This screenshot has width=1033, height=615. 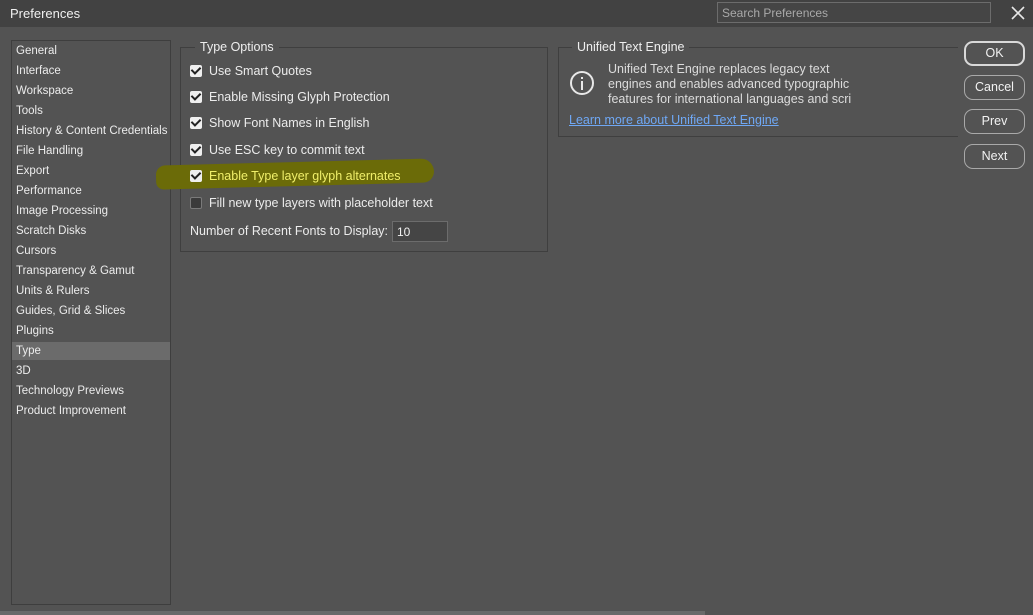 I want to click on info-icon, so click(x=582, y=83).